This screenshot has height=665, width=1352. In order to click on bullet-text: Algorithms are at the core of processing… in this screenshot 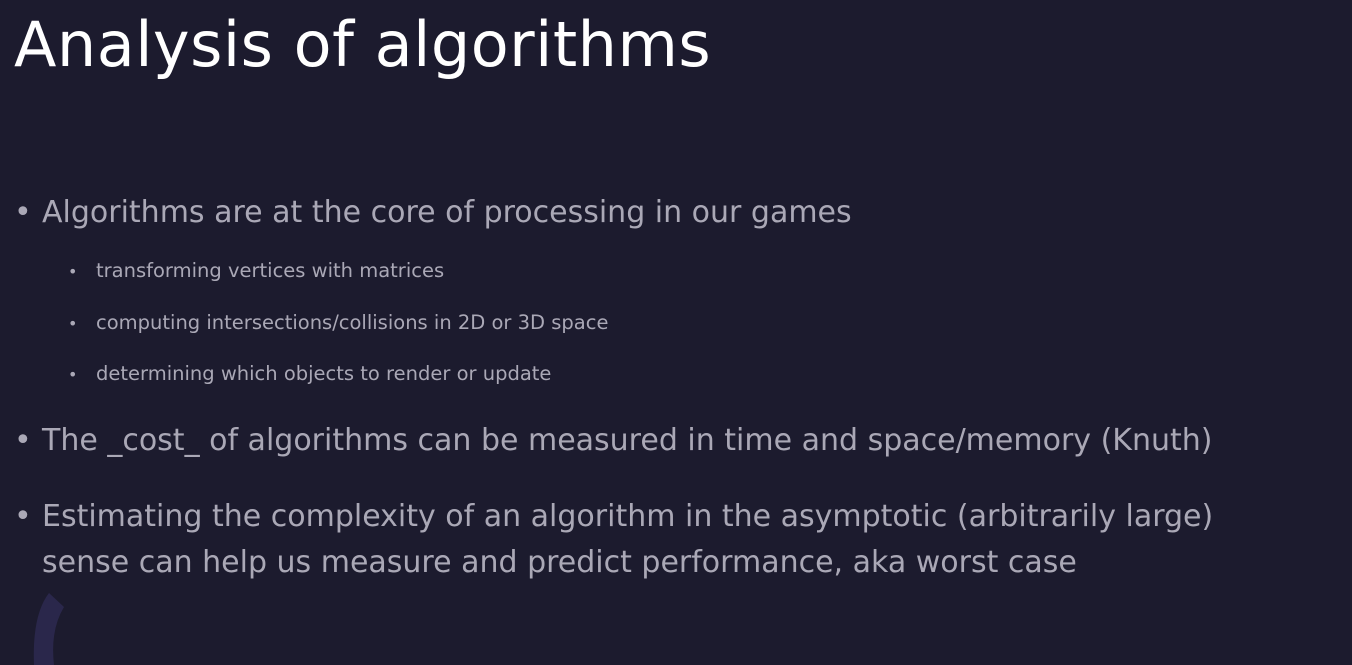, I will do `click(447, 212)`.